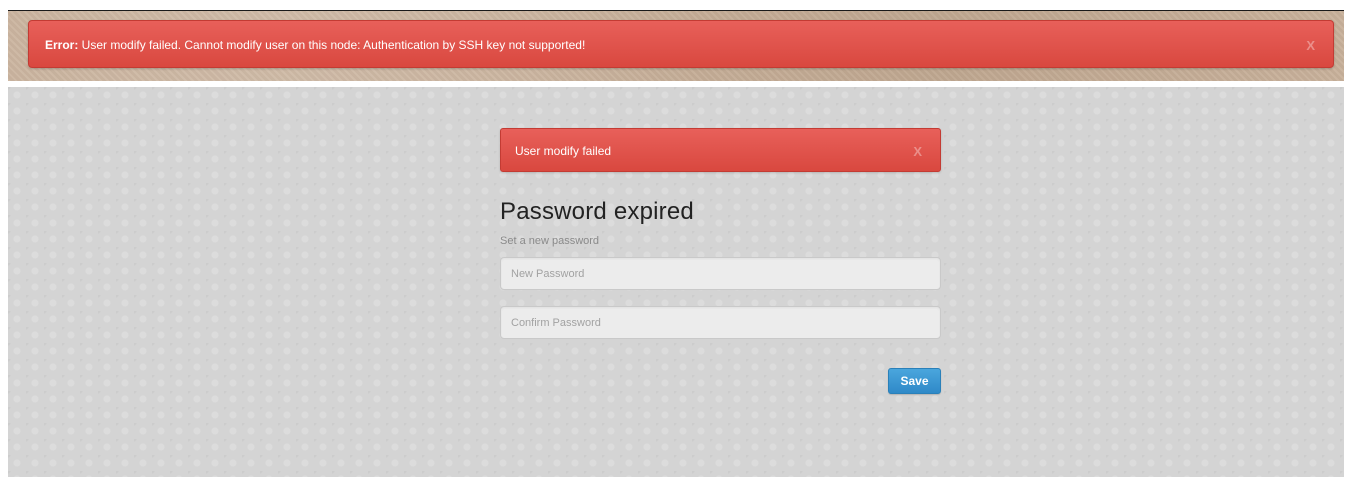 This screenshot has height=477, width=1352. I want to click on error-alert-prefix: Error:, so click(62, 45).